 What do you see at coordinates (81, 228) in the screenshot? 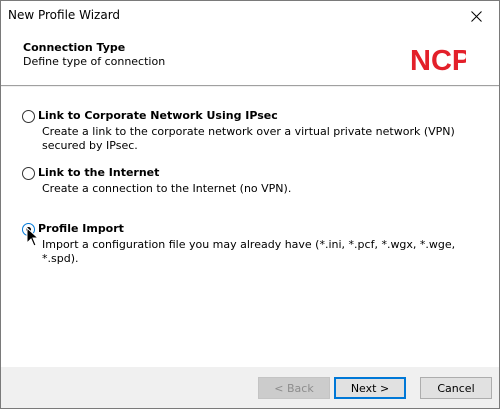
I see `option-profile-import-label: Profile Import` at bounding box center [81, 228].